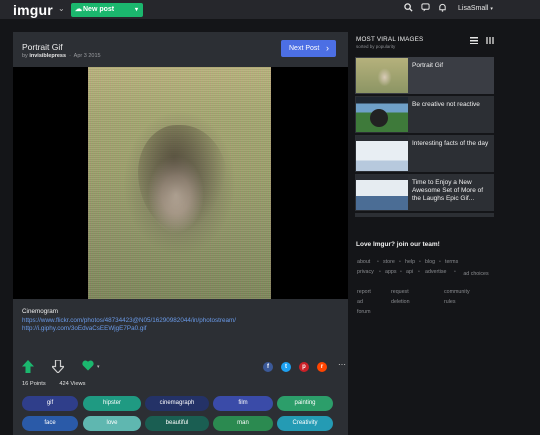 This screenshot has height=435, width=540. Describe the element at coordinates (379, 118) in the screenshot. I see `thumbnail-figure` at that location.